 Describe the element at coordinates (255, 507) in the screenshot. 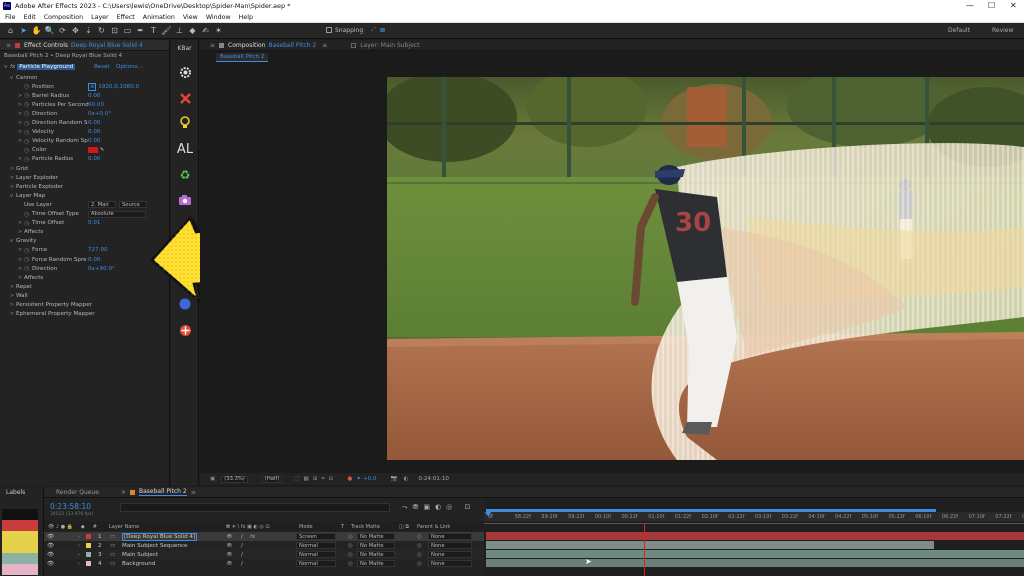

I see `timeline-search-input` at that location.